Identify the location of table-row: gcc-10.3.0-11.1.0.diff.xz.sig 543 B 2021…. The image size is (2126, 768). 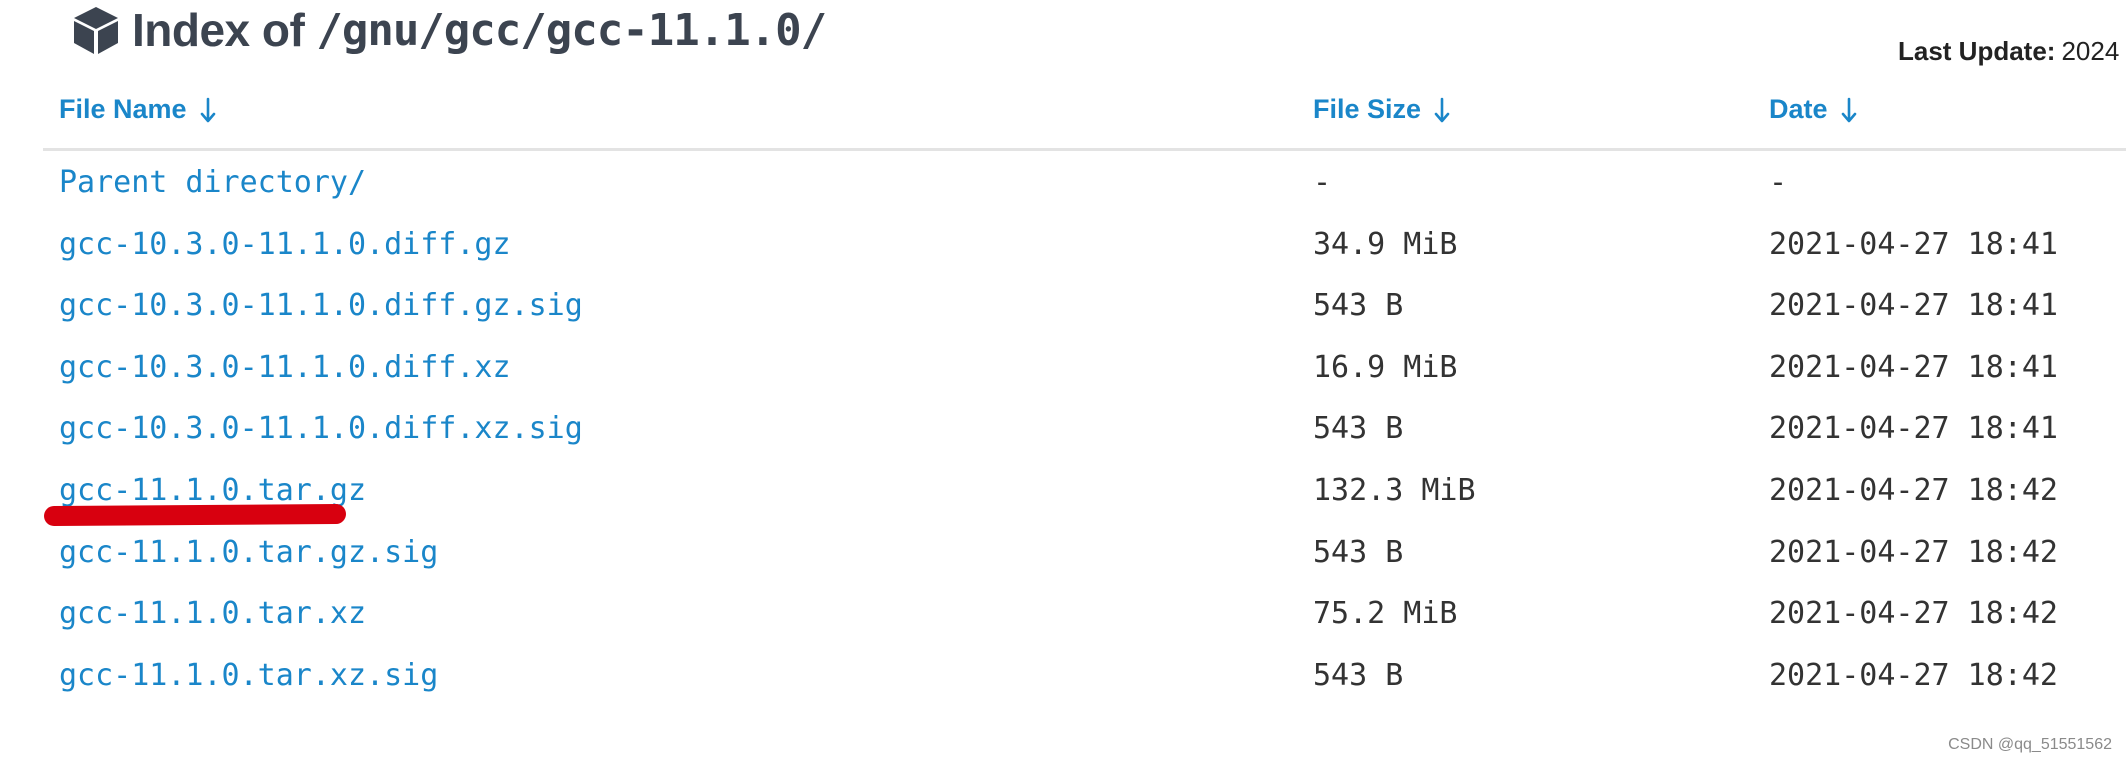
(1084, 432).